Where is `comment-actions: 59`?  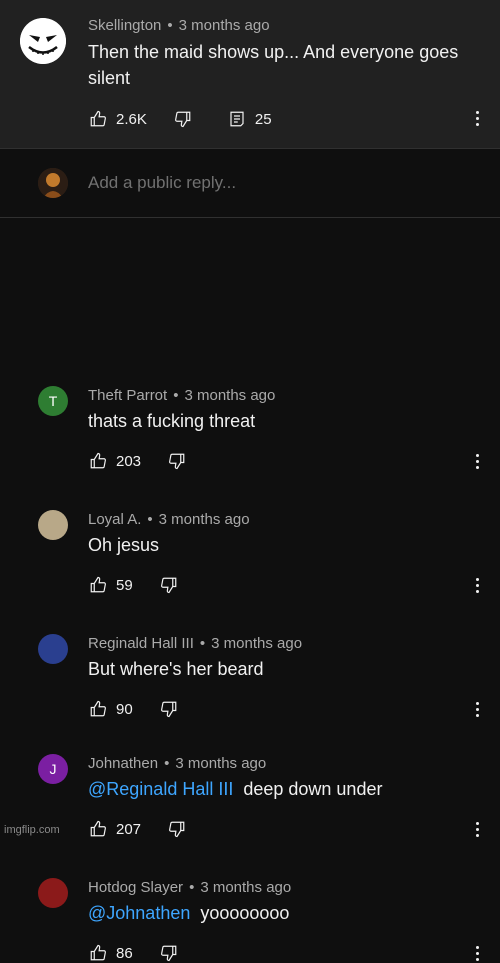
comment-actions: 59 is located at coordinates (133, 585).